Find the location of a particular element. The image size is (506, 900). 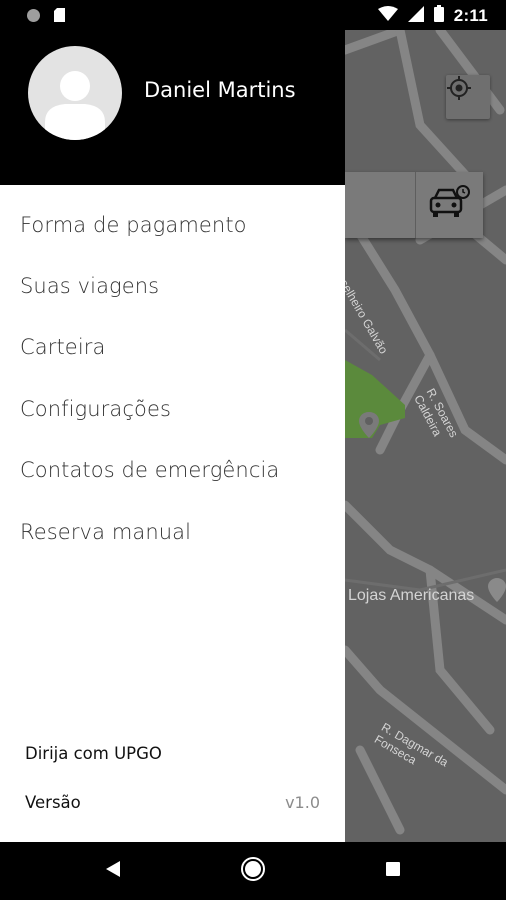

drive-with-upgo-link: Dirija com UPGO is located at coordinates (93, 753).